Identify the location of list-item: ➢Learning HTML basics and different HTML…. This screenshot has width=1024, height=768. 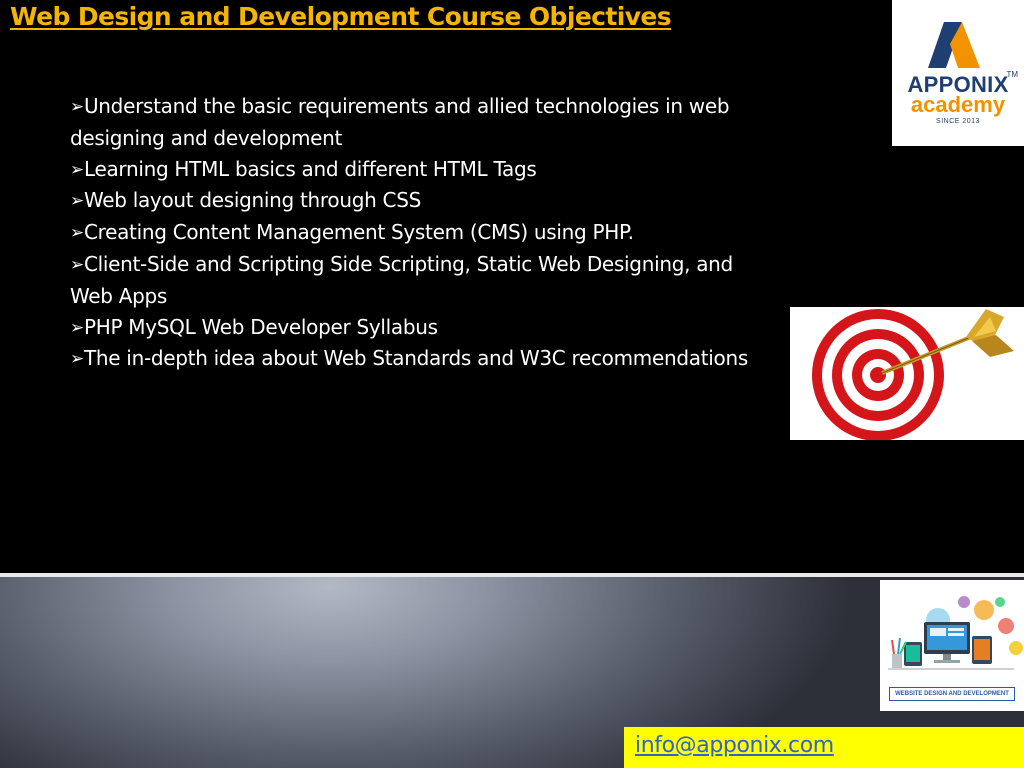
(303, 168).